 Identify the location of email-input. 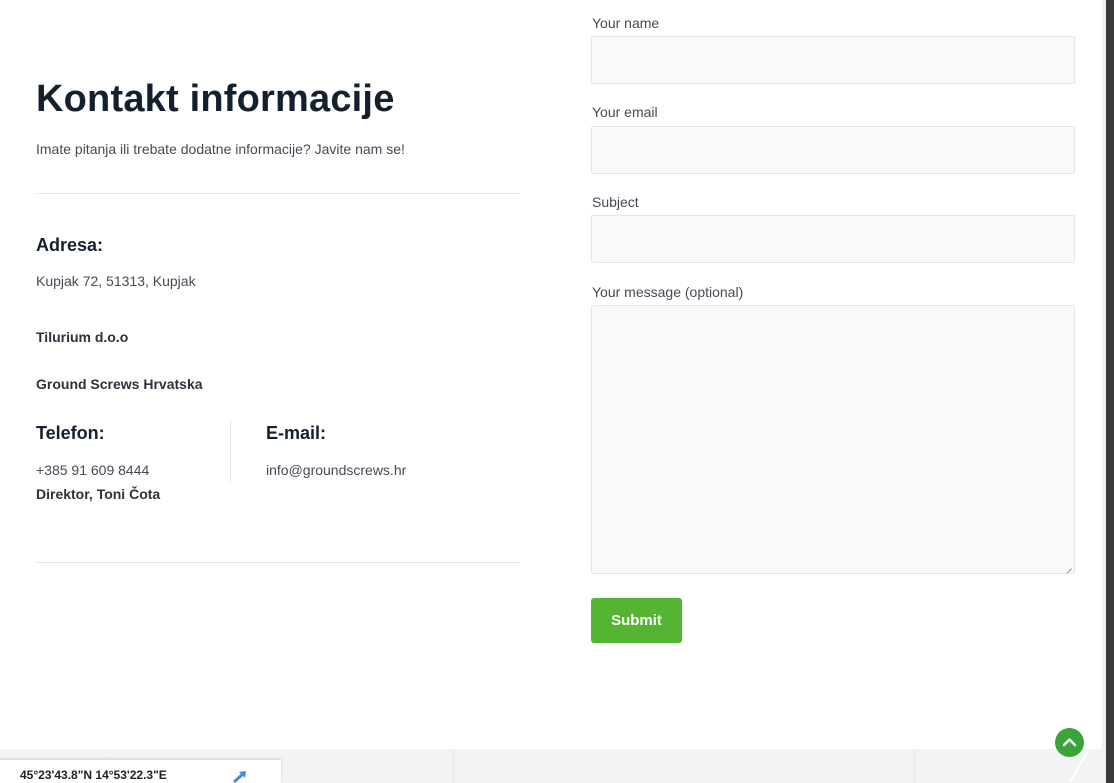
(833, 150).